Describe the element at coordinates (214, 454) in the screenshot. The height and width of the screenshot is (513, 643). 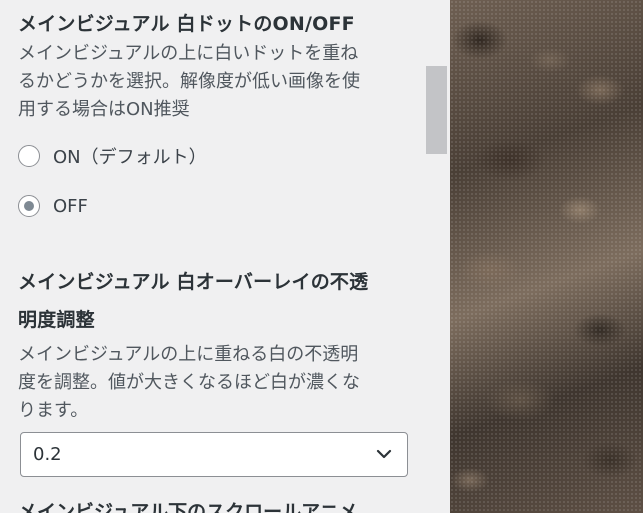
I see `overlay-opacity-select: 0.2` at that location.